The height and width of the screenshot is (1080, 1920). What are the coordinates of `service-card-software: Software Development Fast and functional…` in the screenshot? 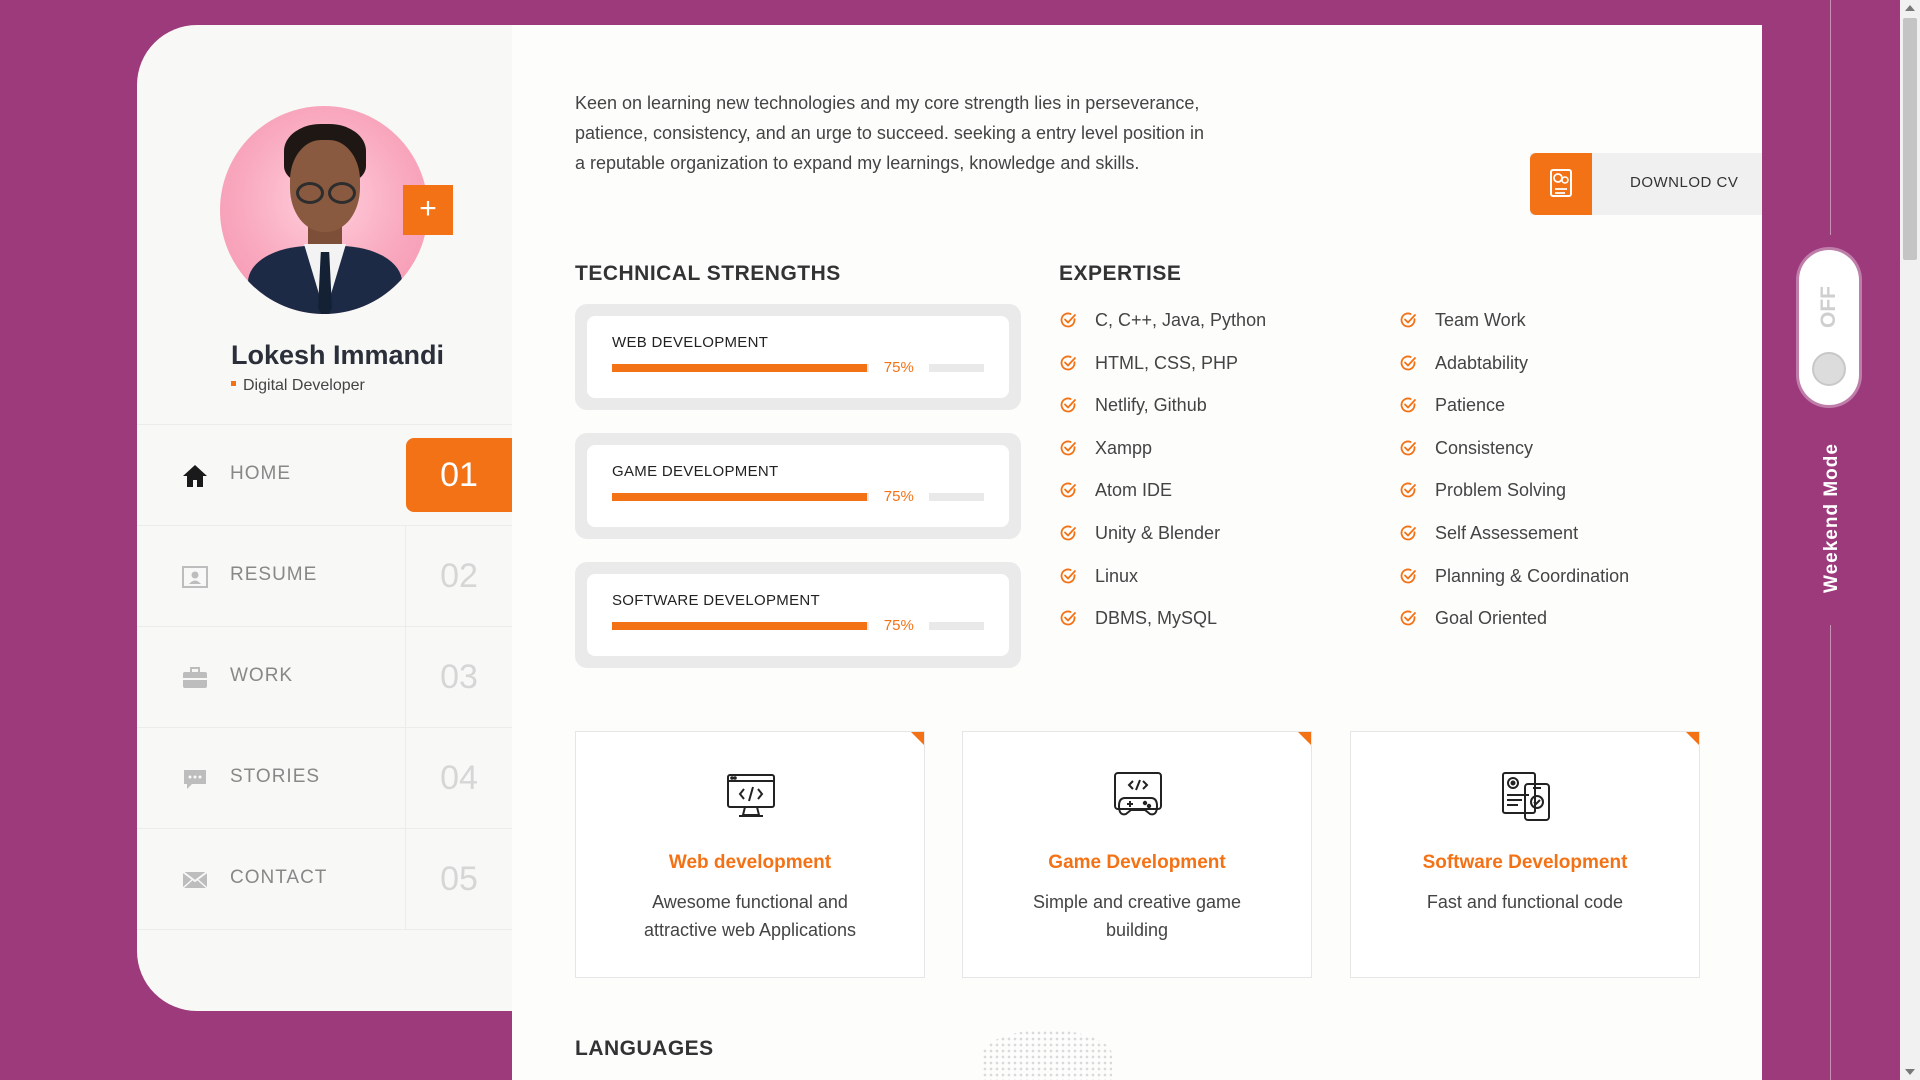 It's located at (1525, 854).